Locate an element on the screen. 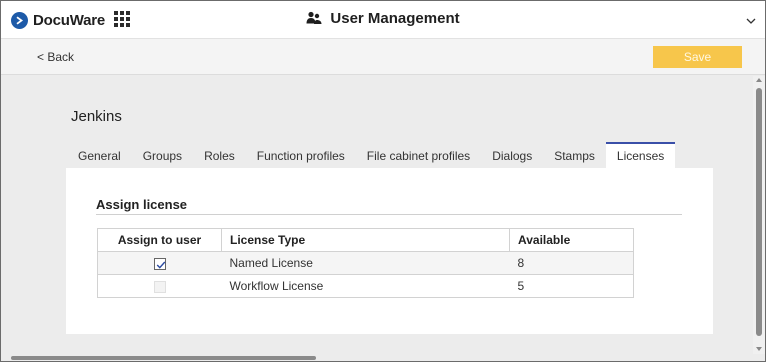 The width and height of the screenshot is (766, 362). tab-licenses: Licenses is located at coordinates (640, 155).